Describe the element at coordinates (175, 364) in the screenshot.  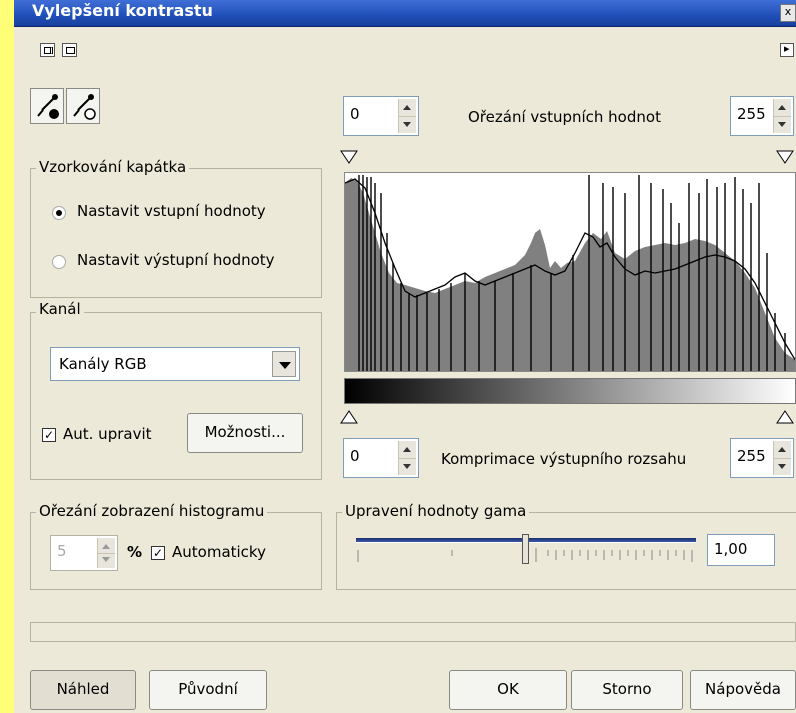
I see `channel-select: Kanály RGB` at that location.